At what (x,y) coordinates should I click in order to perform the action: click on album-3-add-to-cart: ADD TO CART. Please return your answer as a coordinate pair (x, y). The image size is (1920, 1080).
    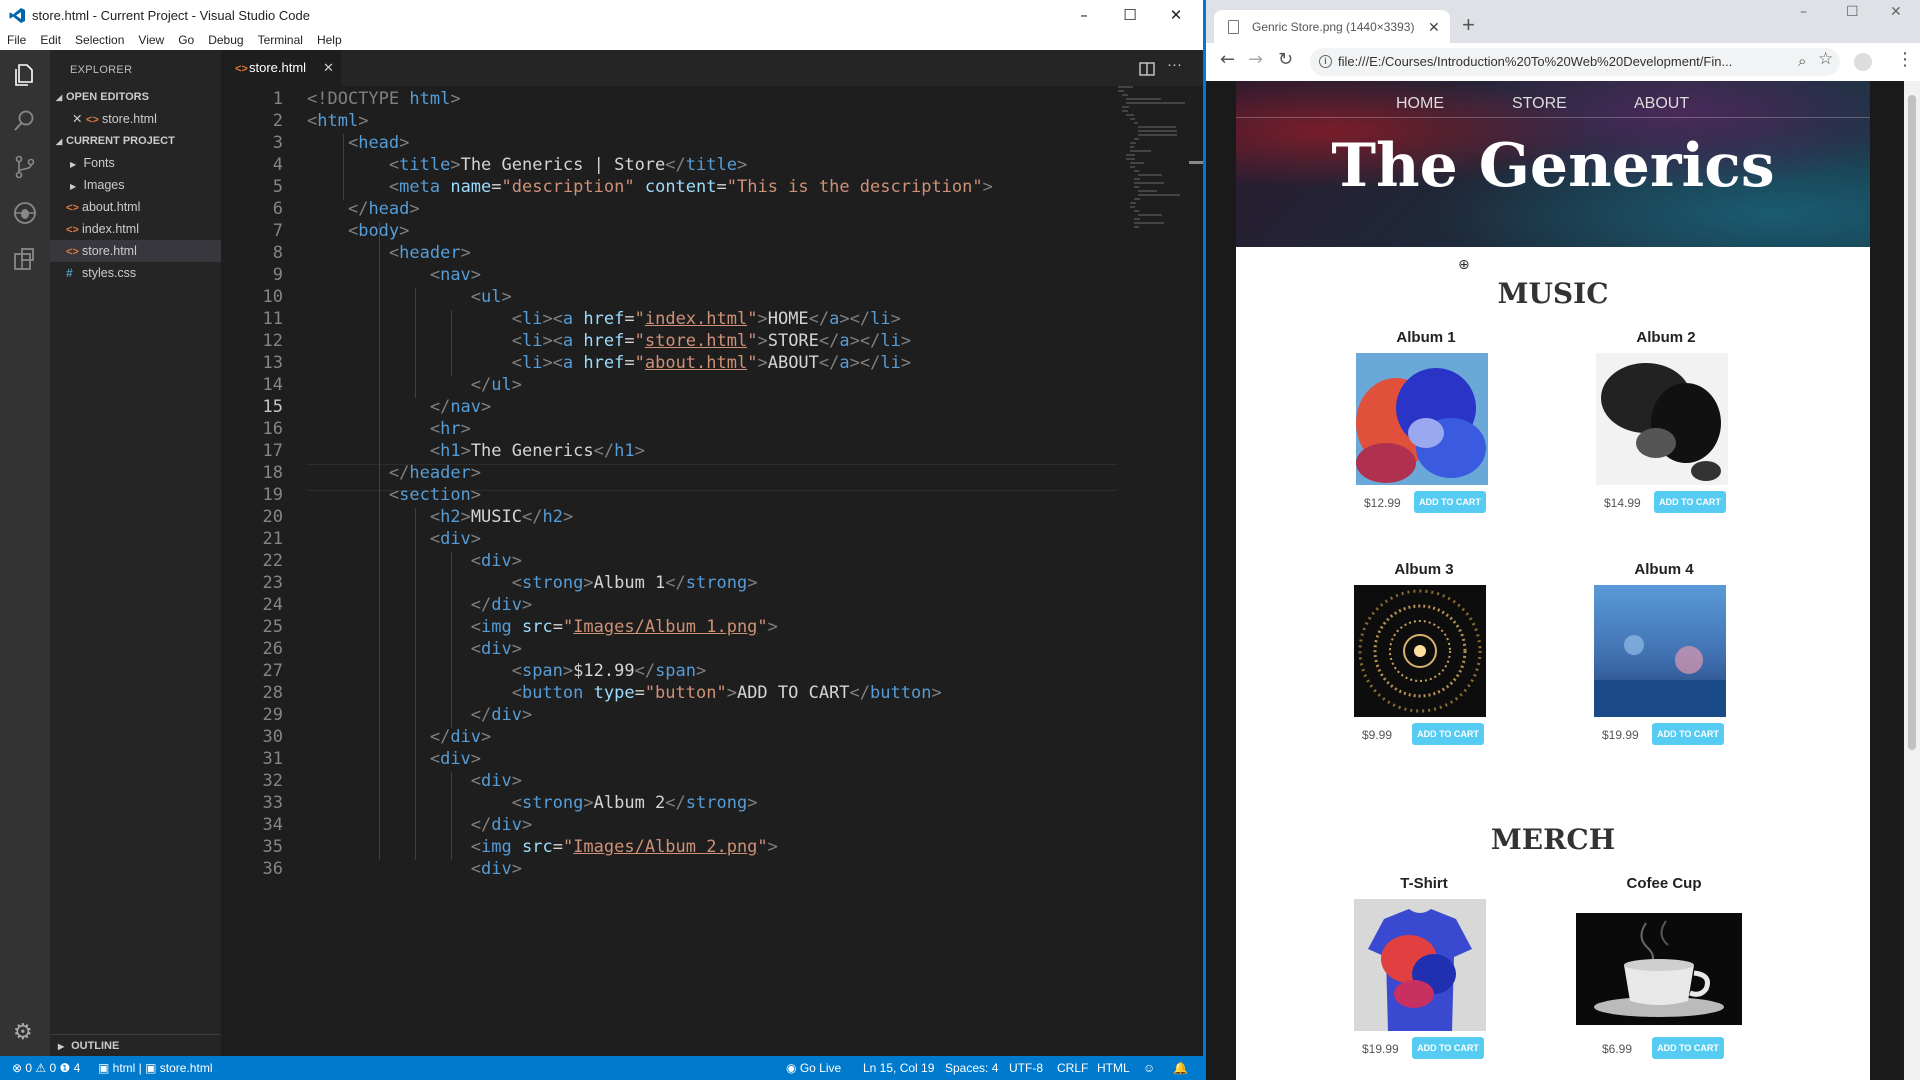
    Looking at the image, I should click on (1448, 734).